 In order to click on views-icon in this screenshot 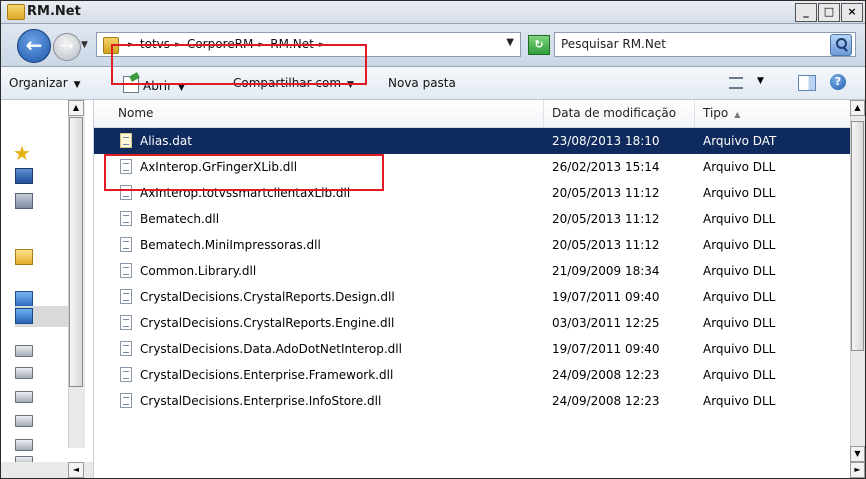, I will do `click(736, 83)`.